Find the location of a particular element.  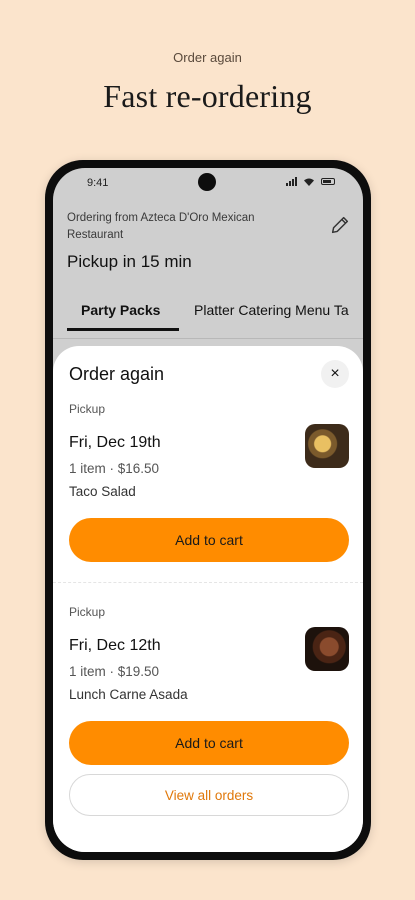

status-time: 9:41 is located at coordinates (98, 183).